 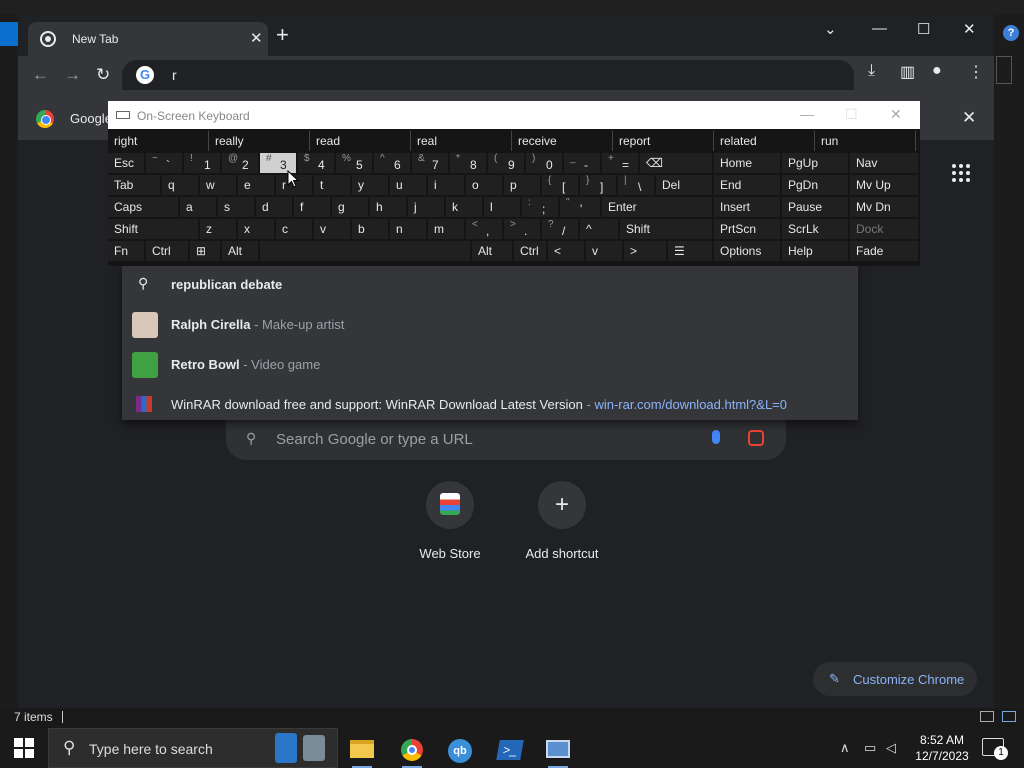 What do you see at coordinates (492, 251) in the screenshot?
I see `key-alt-right: Alt` at bounding box center [492, 251].